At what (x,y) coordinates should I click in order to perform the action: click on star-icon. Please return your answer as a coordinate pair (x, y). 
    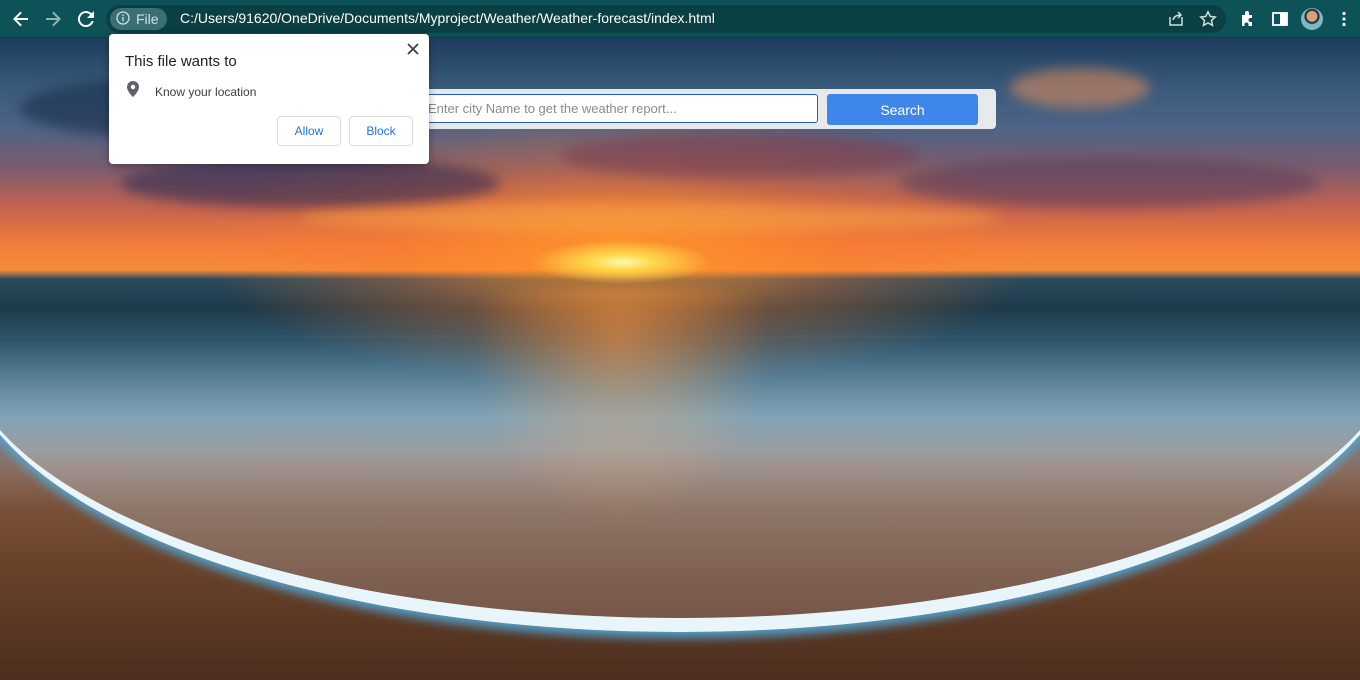
    Looking at the image, I should click on (1208, 19).